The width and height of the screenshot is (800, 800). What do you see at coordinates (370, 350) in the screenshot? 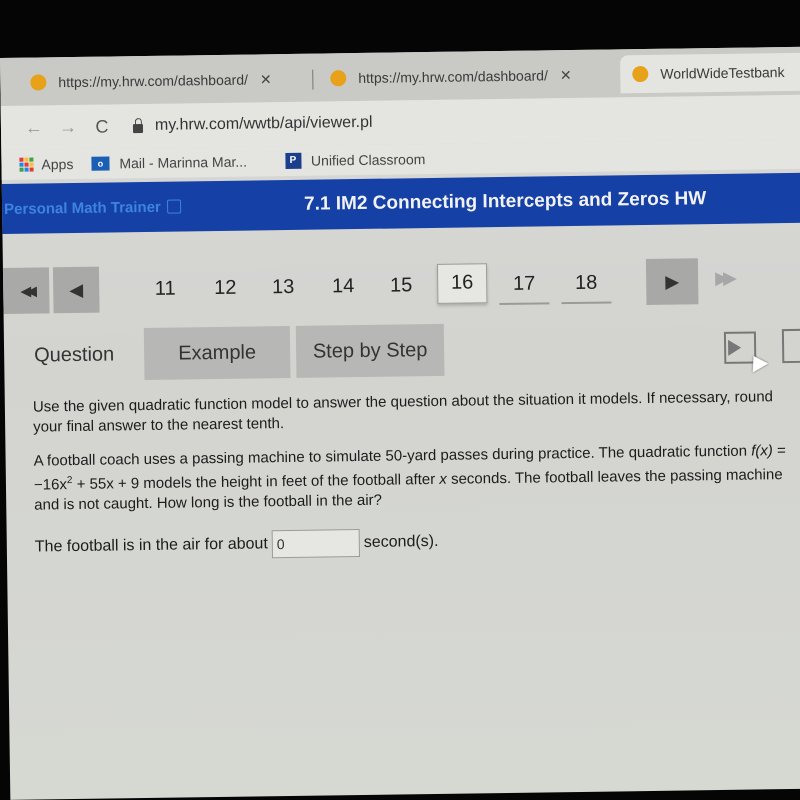
I see `tab-step-by-step: Step by Step` at bounding box center [370, 350].